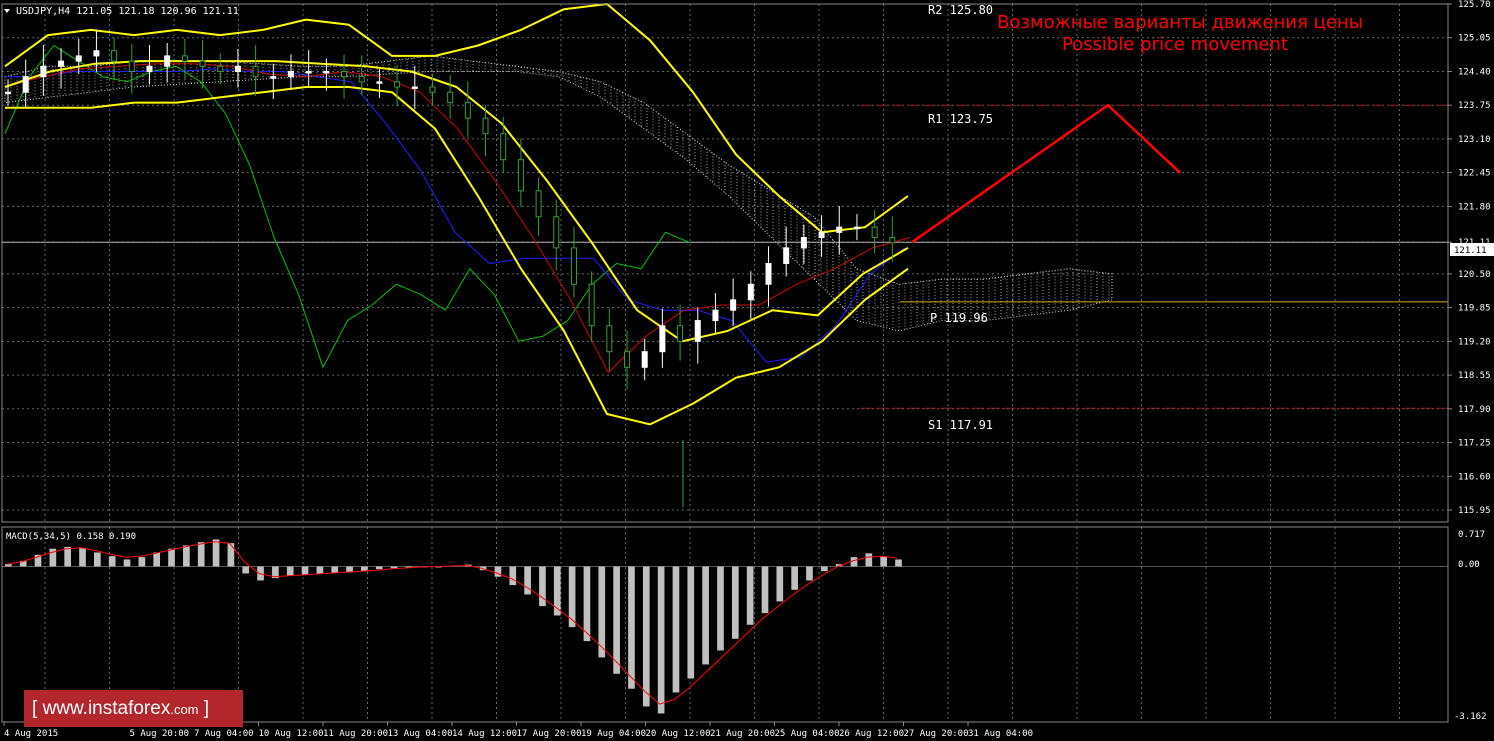 This screenshot has width=1494, height=741. Describe the element at coordinates (1175, 44) in the screenshot. I see `annotation-en: Possible price movement` at that location.